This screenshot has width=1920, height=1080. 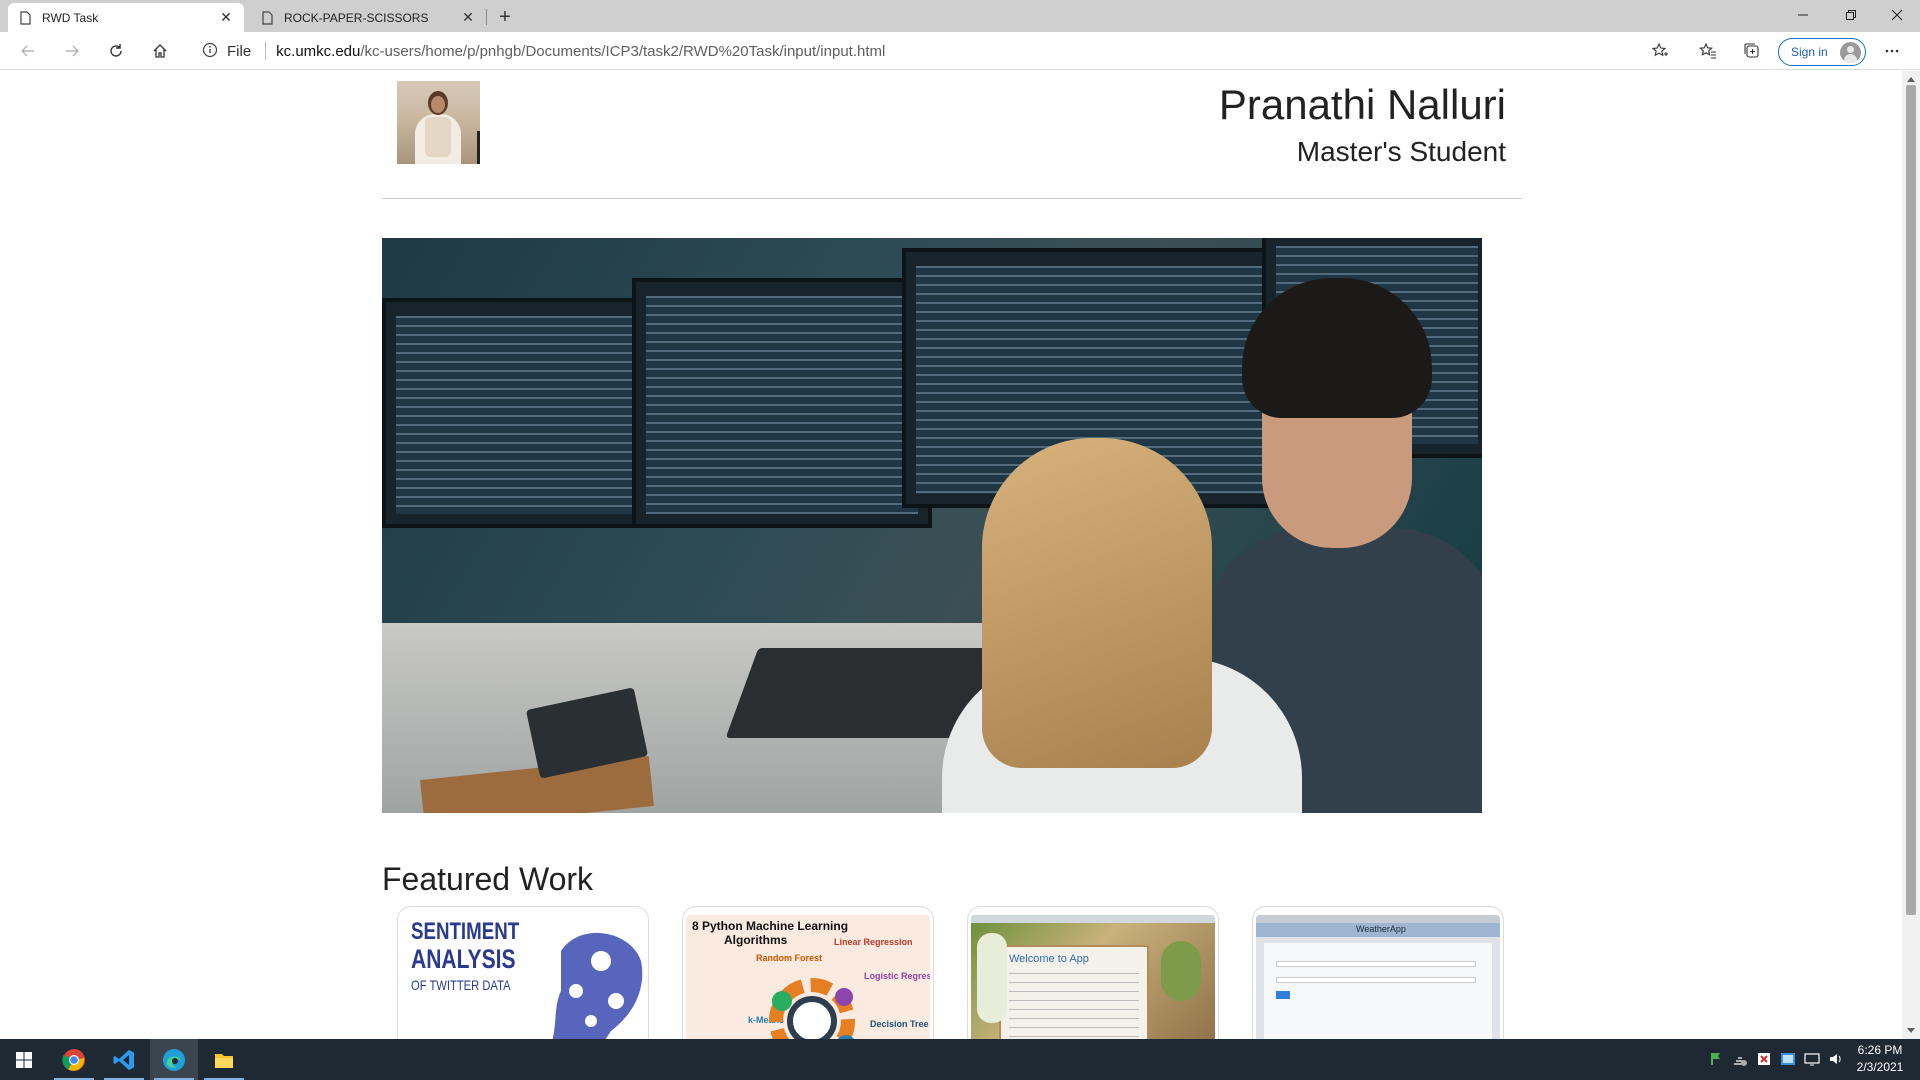 I want to click on card-title-line1: WeatherApp, so click(x=1381, y=929).